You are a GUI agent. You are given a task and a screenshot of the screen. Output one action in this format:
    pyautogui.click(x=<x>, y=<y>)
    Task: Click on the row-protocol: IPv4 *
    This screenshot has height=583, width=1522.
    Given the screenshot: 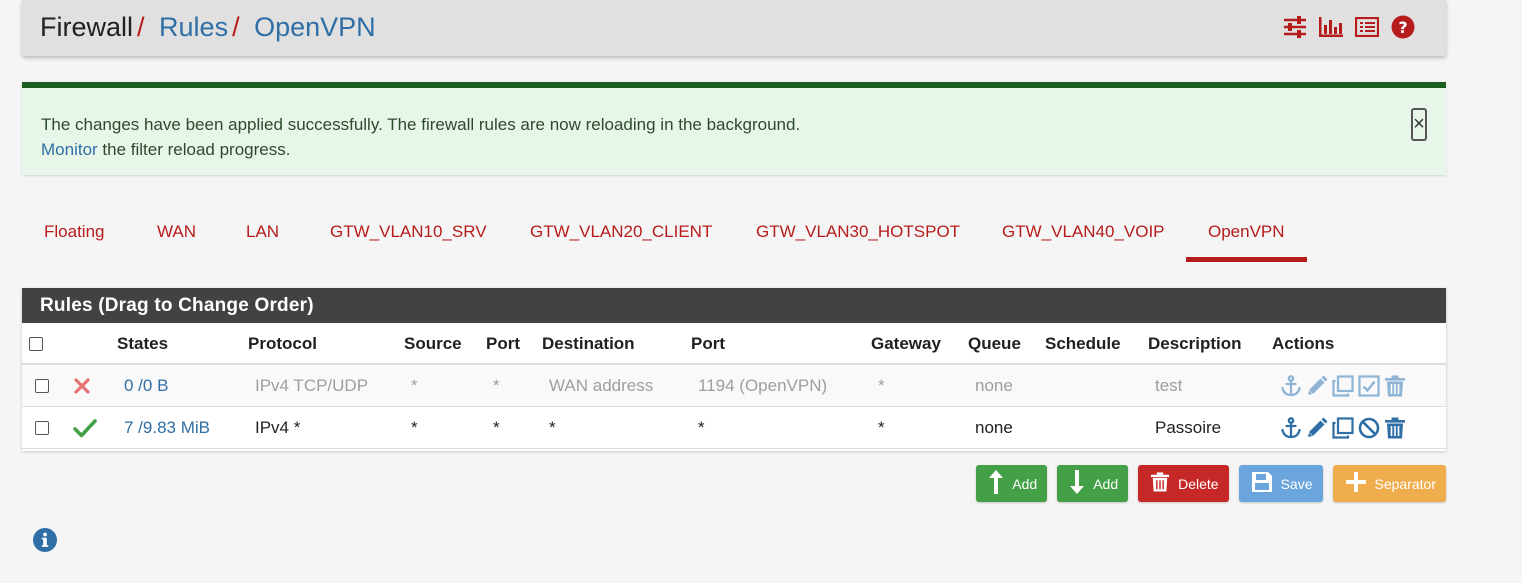 What is the action you would take?
    pyautogui.click(x=278, y=427)
    